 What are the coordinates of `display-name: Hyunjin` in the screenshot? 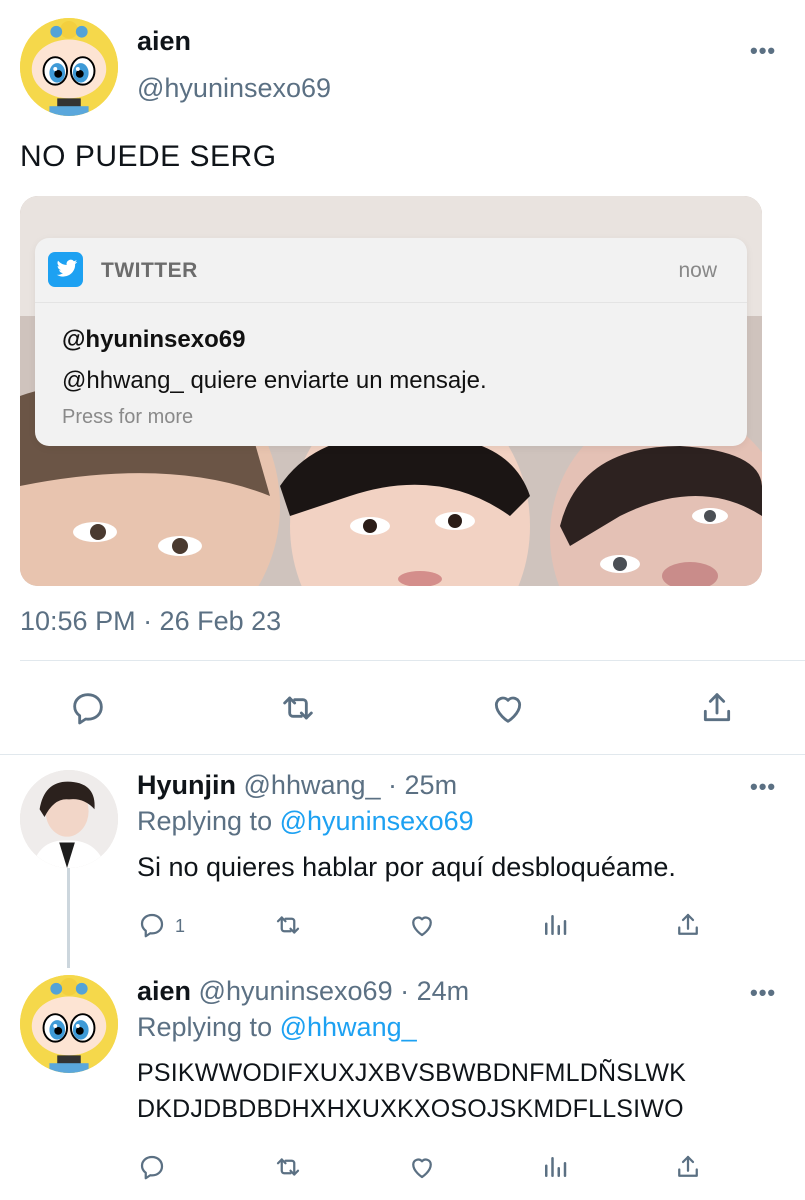 It's located at (186, 785).